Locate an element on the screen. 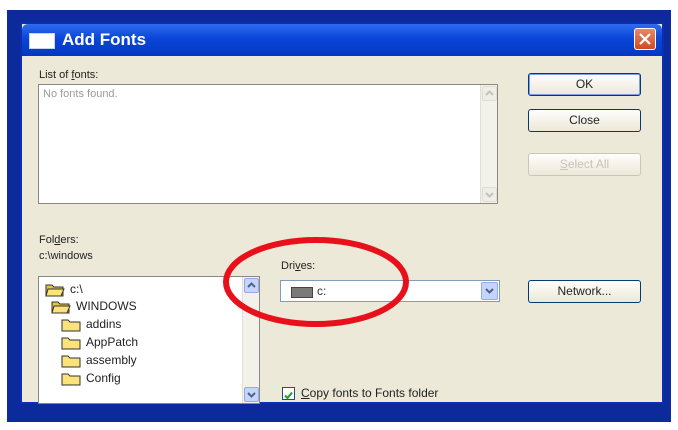 This screenshot has width=678, height=430. chevron-up-icon is located at coordinates (489, 93).